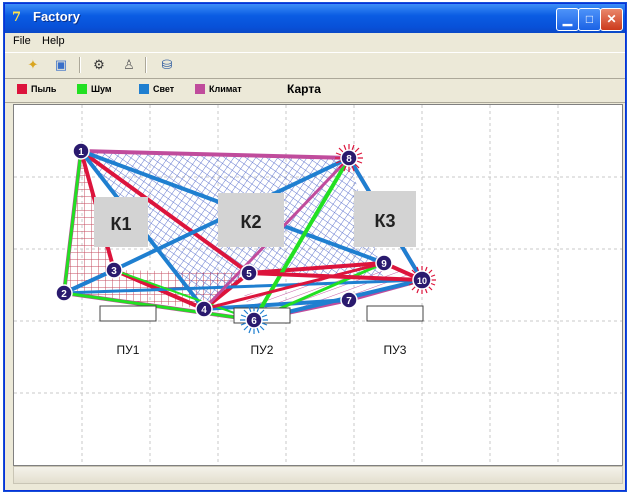 This screenshot has height=499, width=633. I want to click on export-icon: ⛁, so click(167, 65).